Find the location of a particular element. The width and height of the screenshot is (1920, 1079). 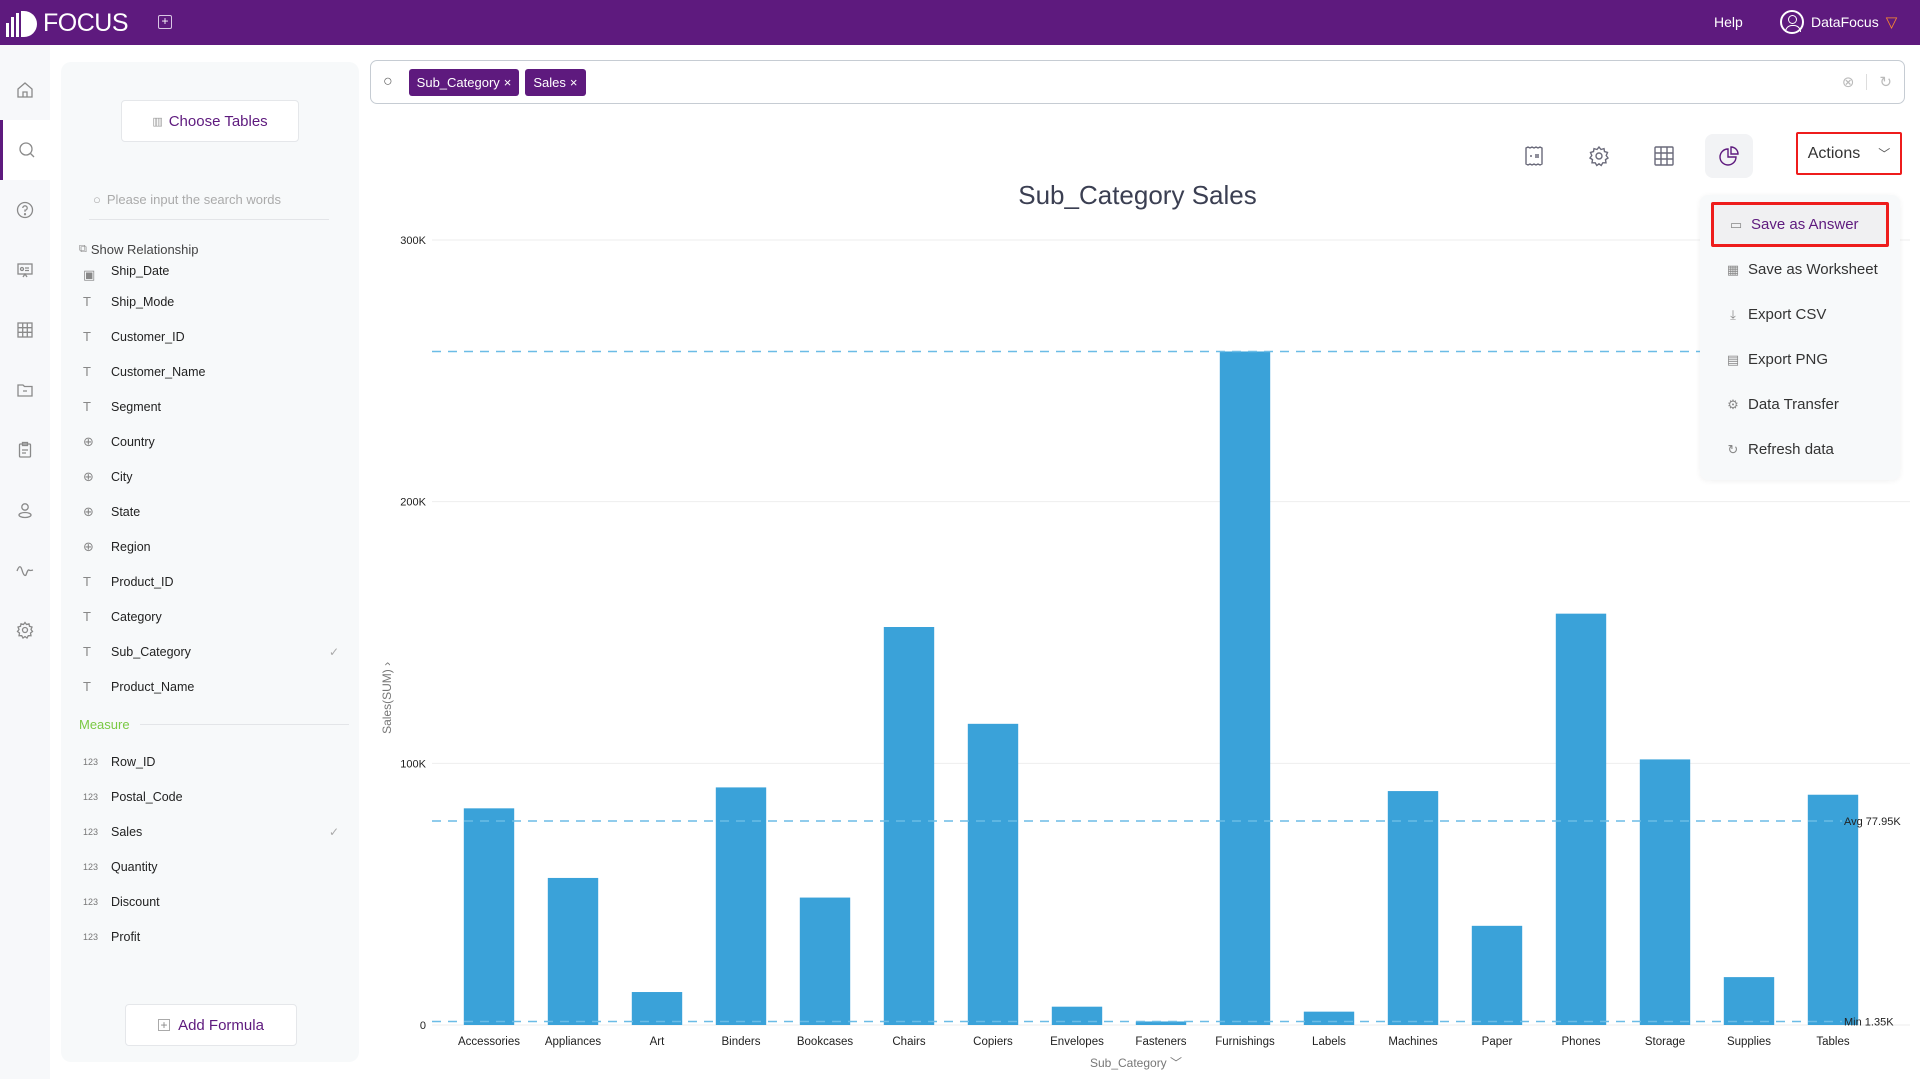

field-item: T Ship_Mode is located at coordinates (214, 301).